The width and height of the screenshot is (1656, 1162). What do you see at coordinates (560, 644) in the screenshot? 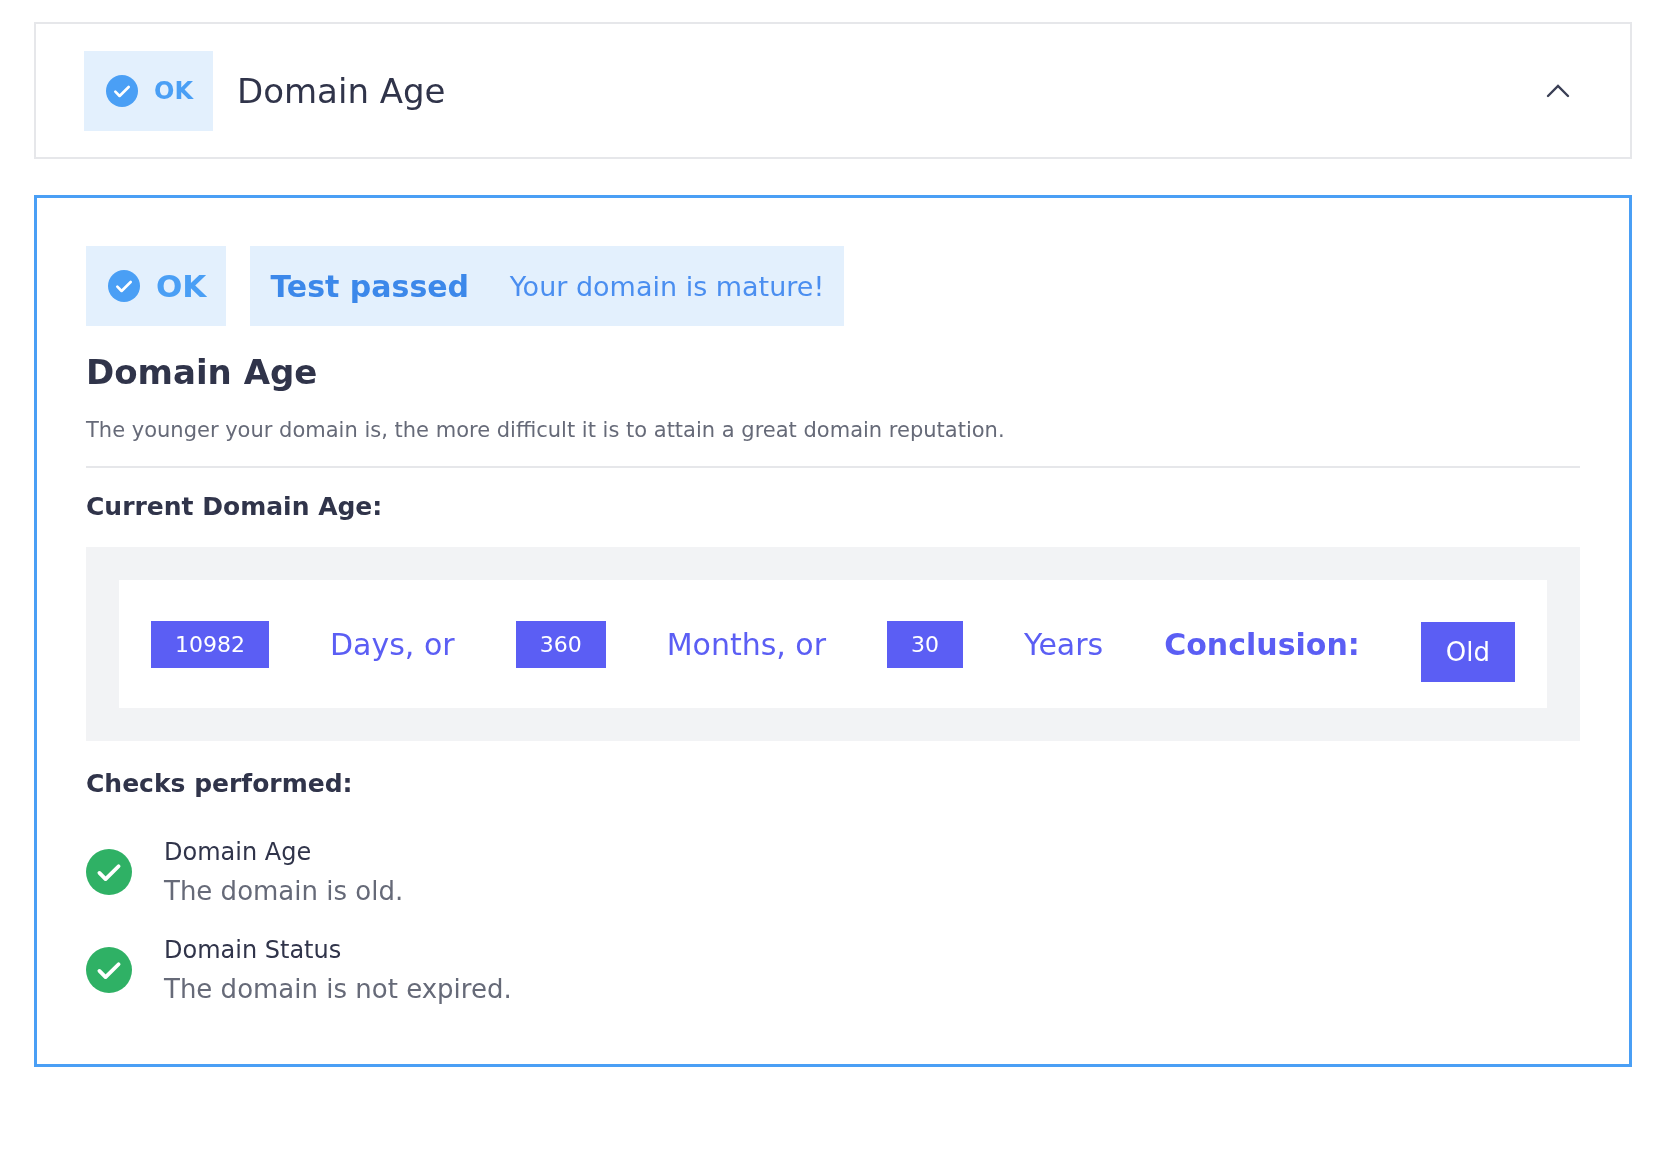
I see `age-value: 360` at bounding box center [560, 644].